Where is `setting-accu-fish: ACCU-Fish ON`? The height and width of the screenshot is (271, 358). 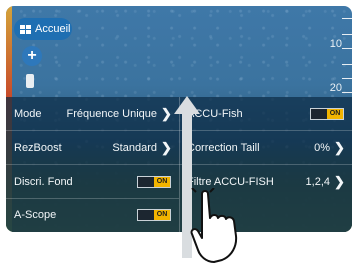 setting-accu-fish: ACCU-Fish ON is located at coordinates (265, 114).